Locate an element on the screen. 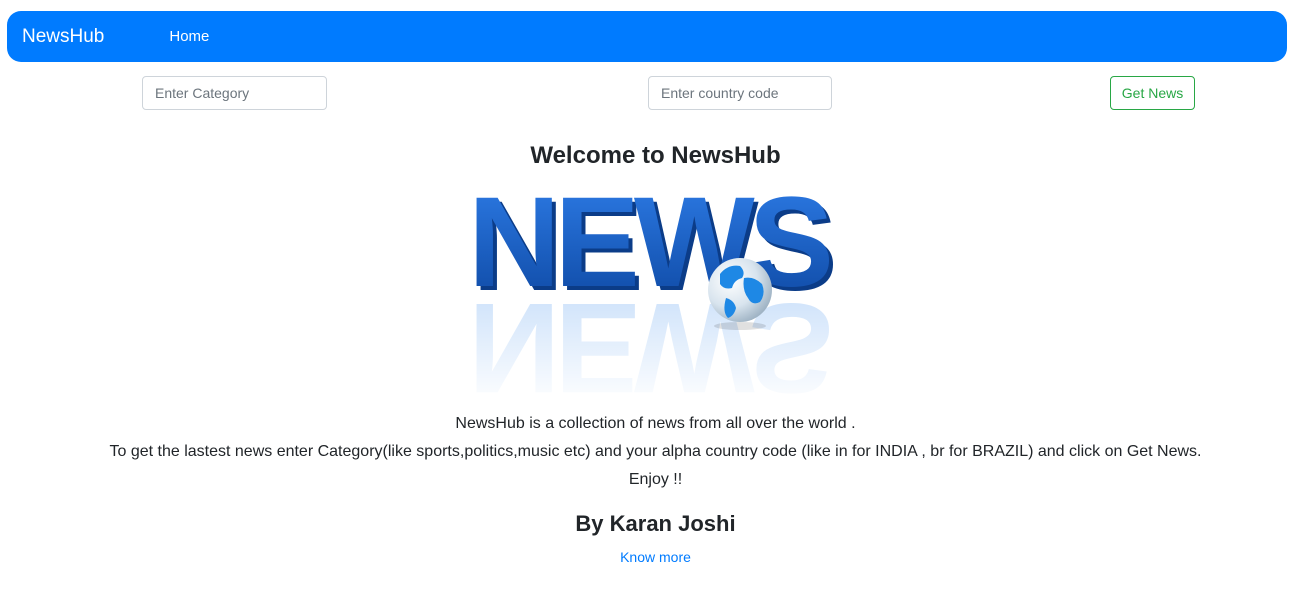 This screenshot has width=1311, height=603. welcome-title: Welcome to NewsHub is located at coordinates (655, 155).